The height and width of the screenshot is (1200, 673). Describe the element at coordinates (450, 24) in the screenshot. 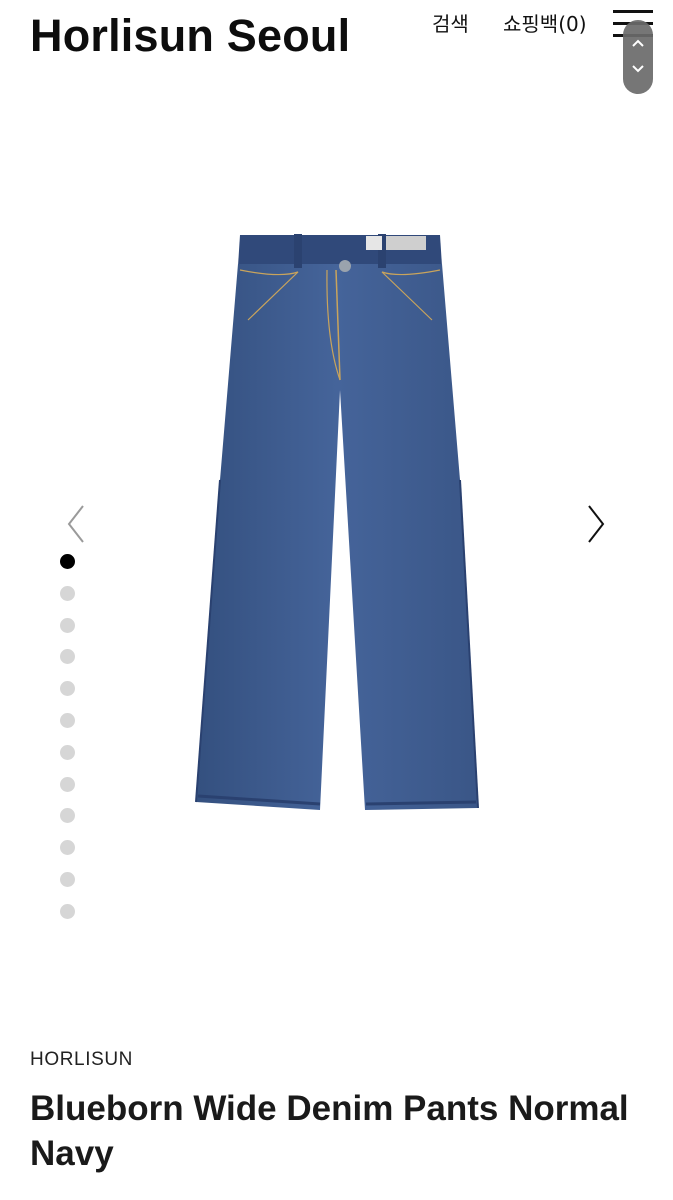

I see `search-link: 검색` at that location.